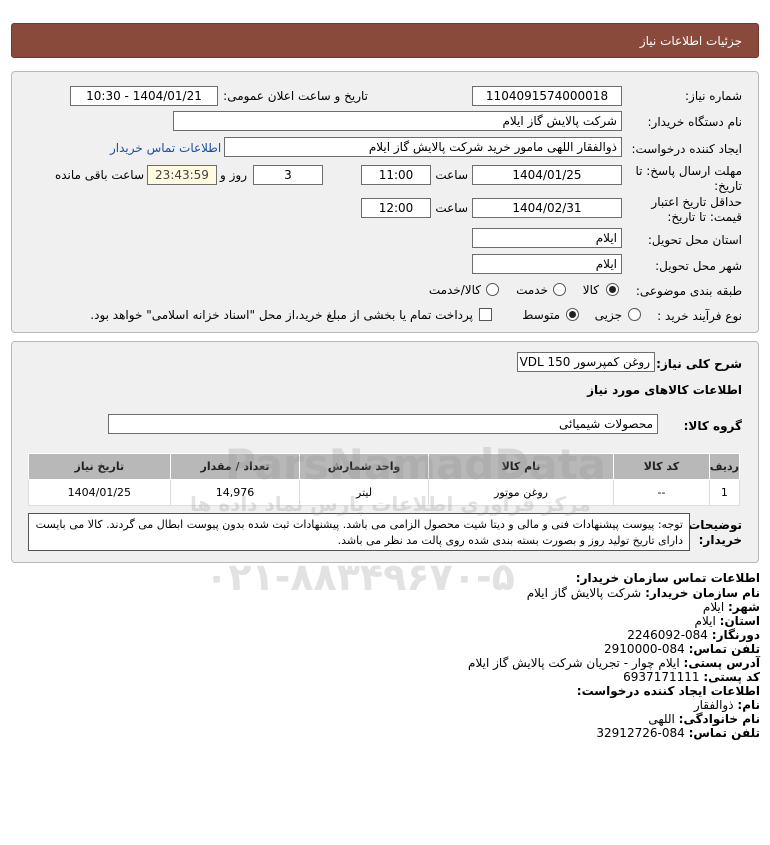  I want to click on contact-org-value: شرکت پالایش گاز ایلام, so click(584, 593).